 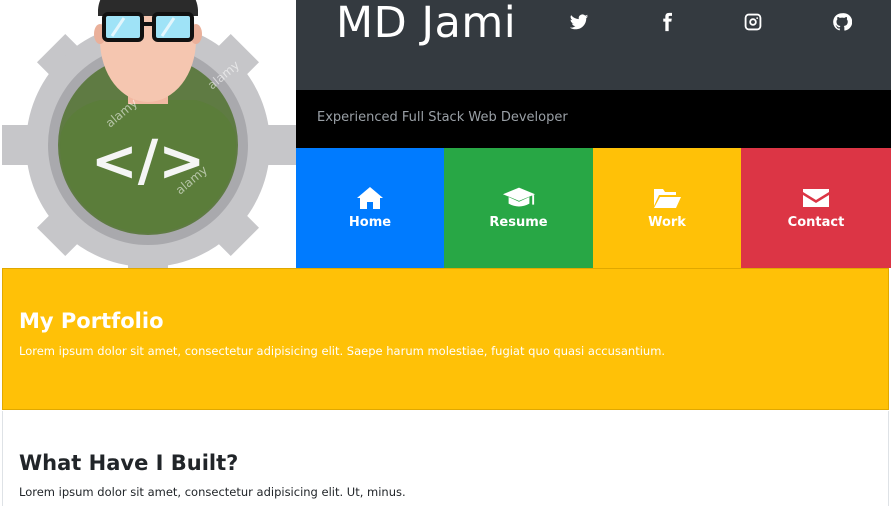 I want to click on tagline: Experienced Full Stack Web Developer, so click(x=442, y=117).